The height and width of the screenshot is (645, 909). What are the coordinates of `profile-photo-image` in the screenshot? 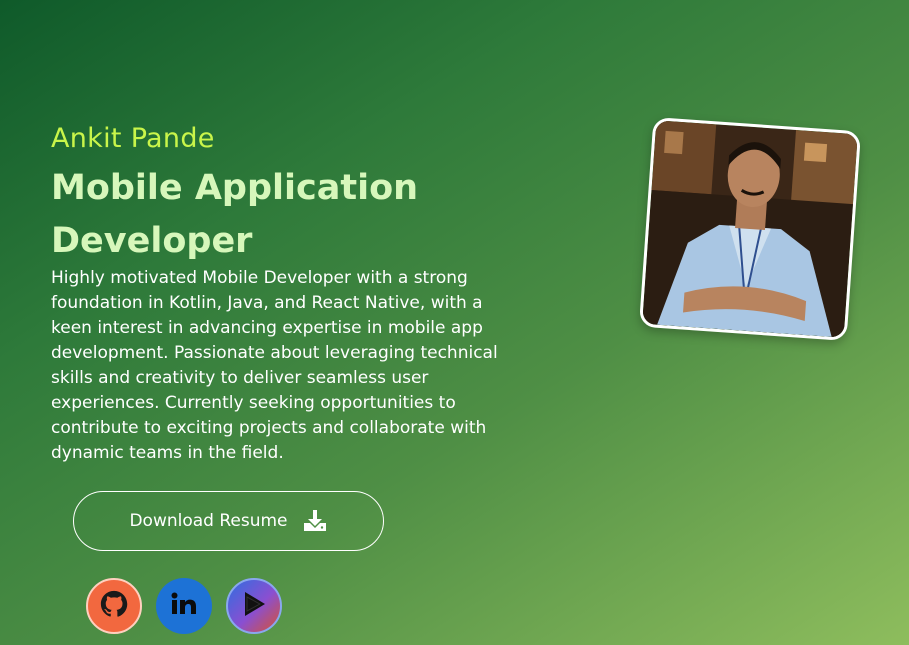 It's located at (750, 229).